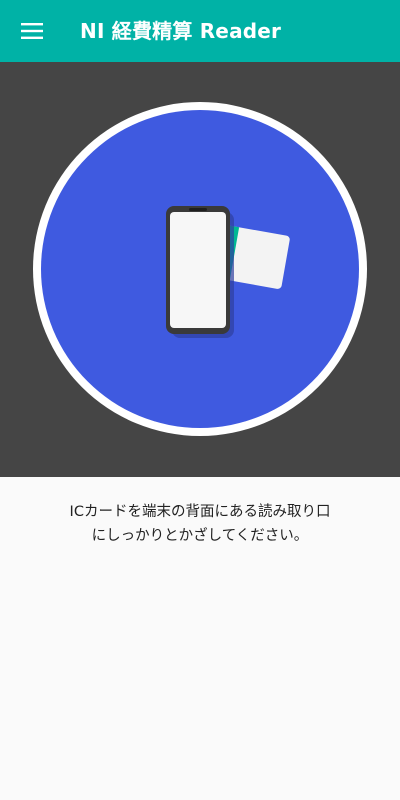  I want to click on hamburger-menu-icon, so click(32, 31).